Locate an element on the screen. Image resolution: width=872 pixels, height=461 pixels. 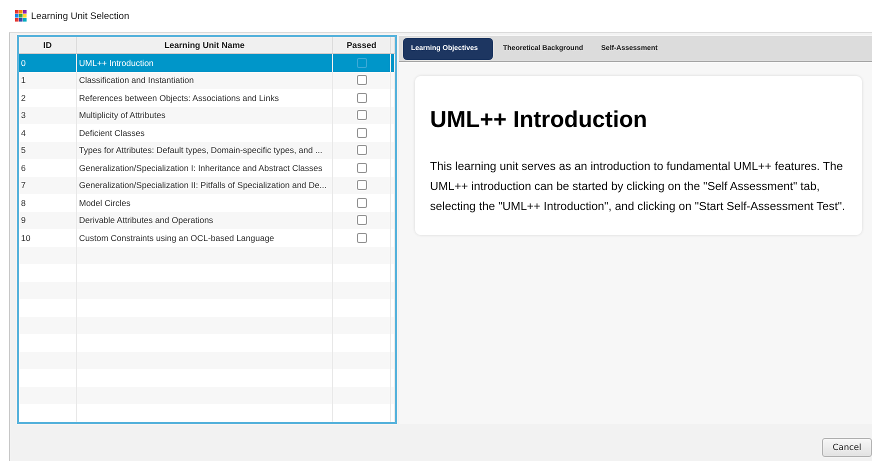
table-cell: Multiplicity of Attributes is located at coordinates (122, 115).